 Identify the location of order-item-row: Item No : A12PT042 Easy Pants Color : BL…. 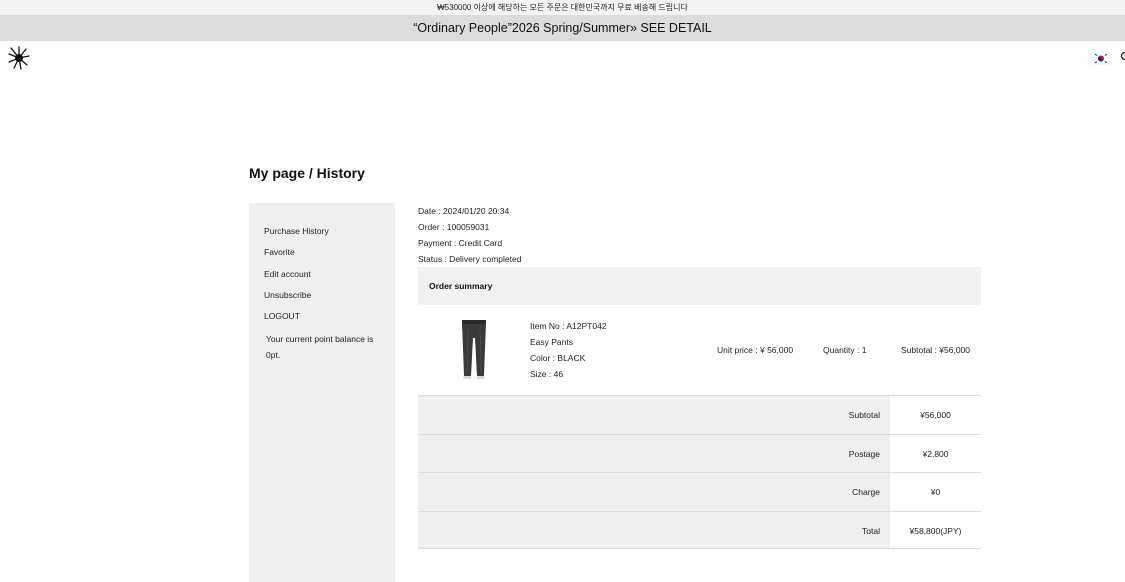
(699, 350).